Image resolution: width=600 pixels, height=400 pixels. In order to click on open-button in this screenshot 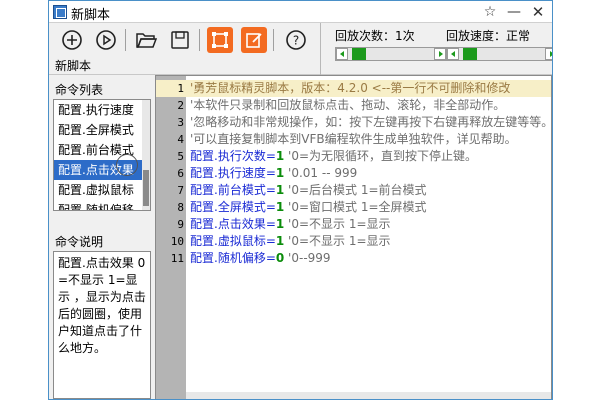, I will do `click(146, 40)`.